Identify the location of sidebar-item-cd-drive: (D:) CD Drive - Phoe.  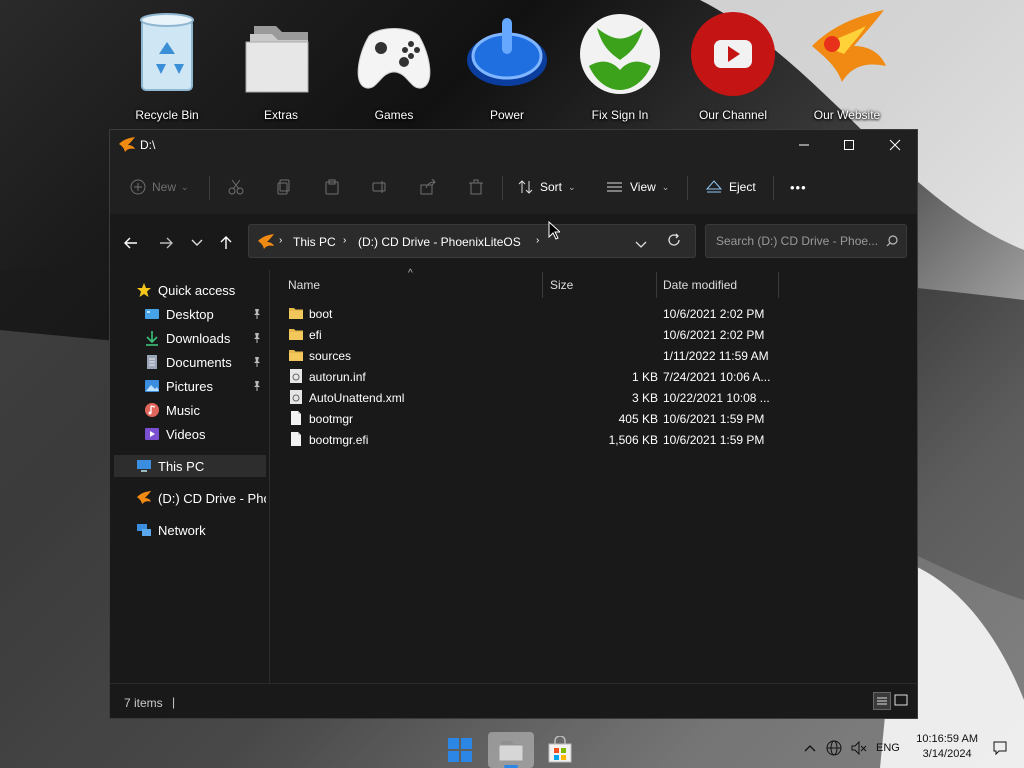
(201, 498).